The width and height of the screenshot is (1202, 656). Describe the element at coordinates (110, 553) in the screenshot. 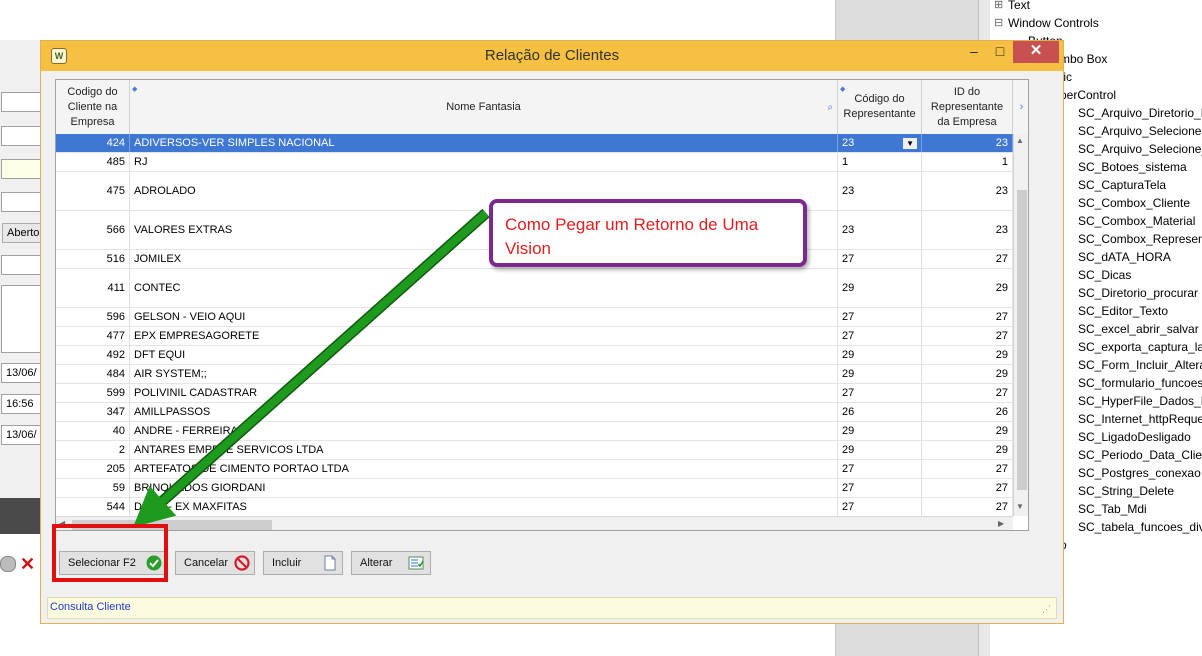

I see `highlight-box` at that location.